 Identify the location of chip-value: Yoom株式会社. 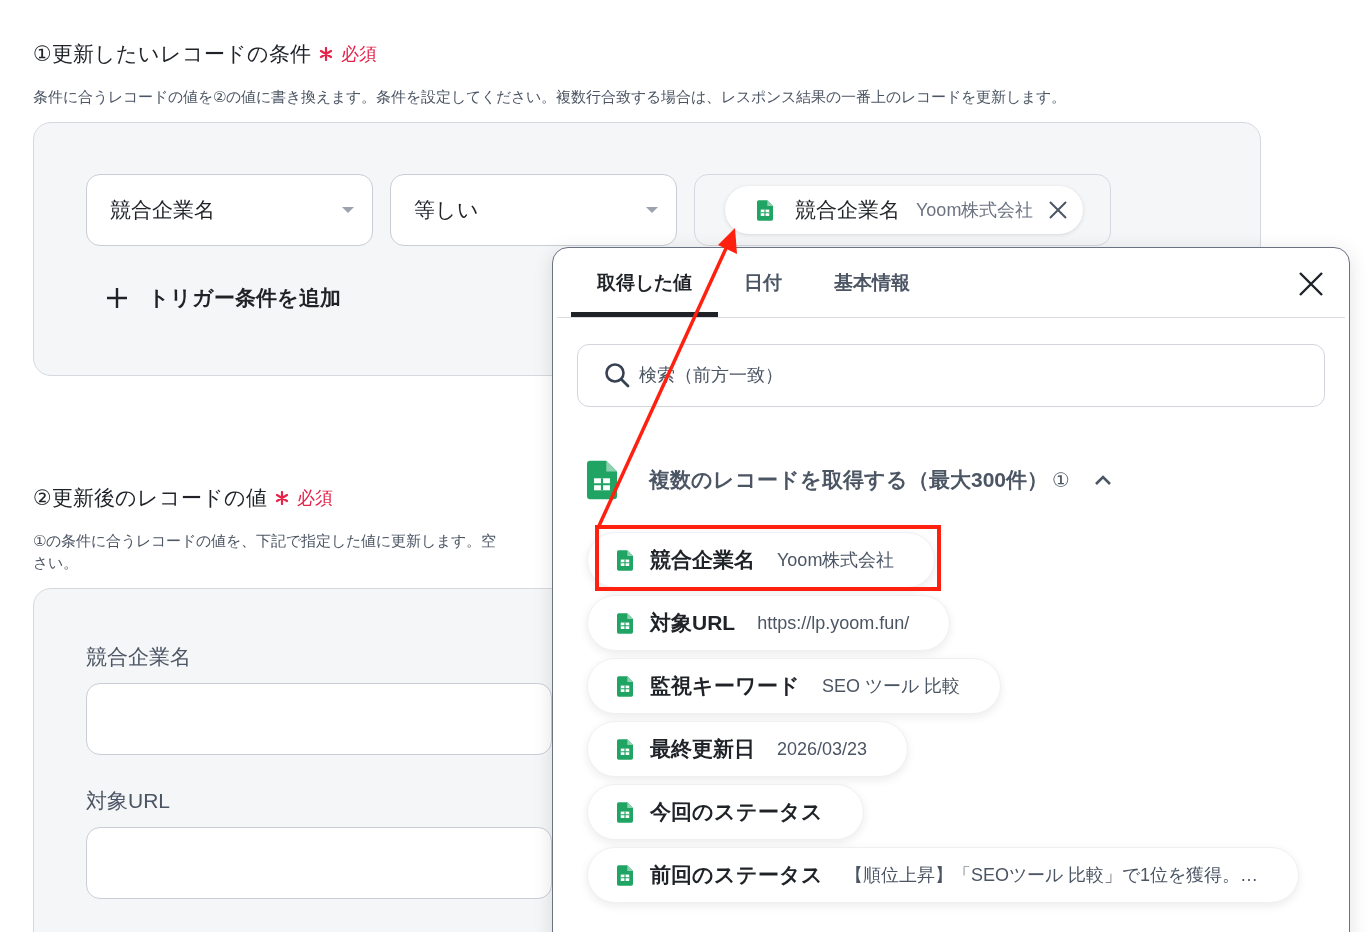
(975, 210).